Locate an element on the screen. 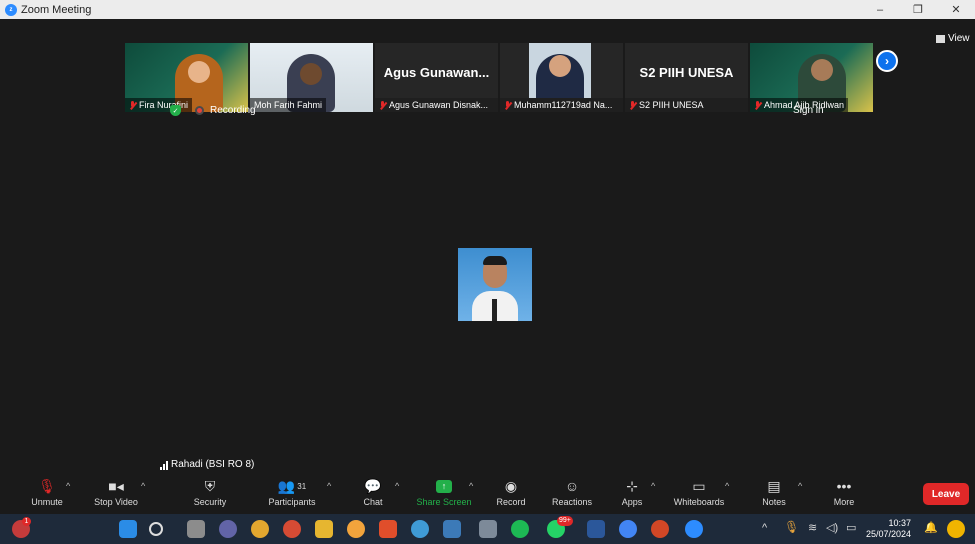  edge-icon is located at coordinates (420, 529).